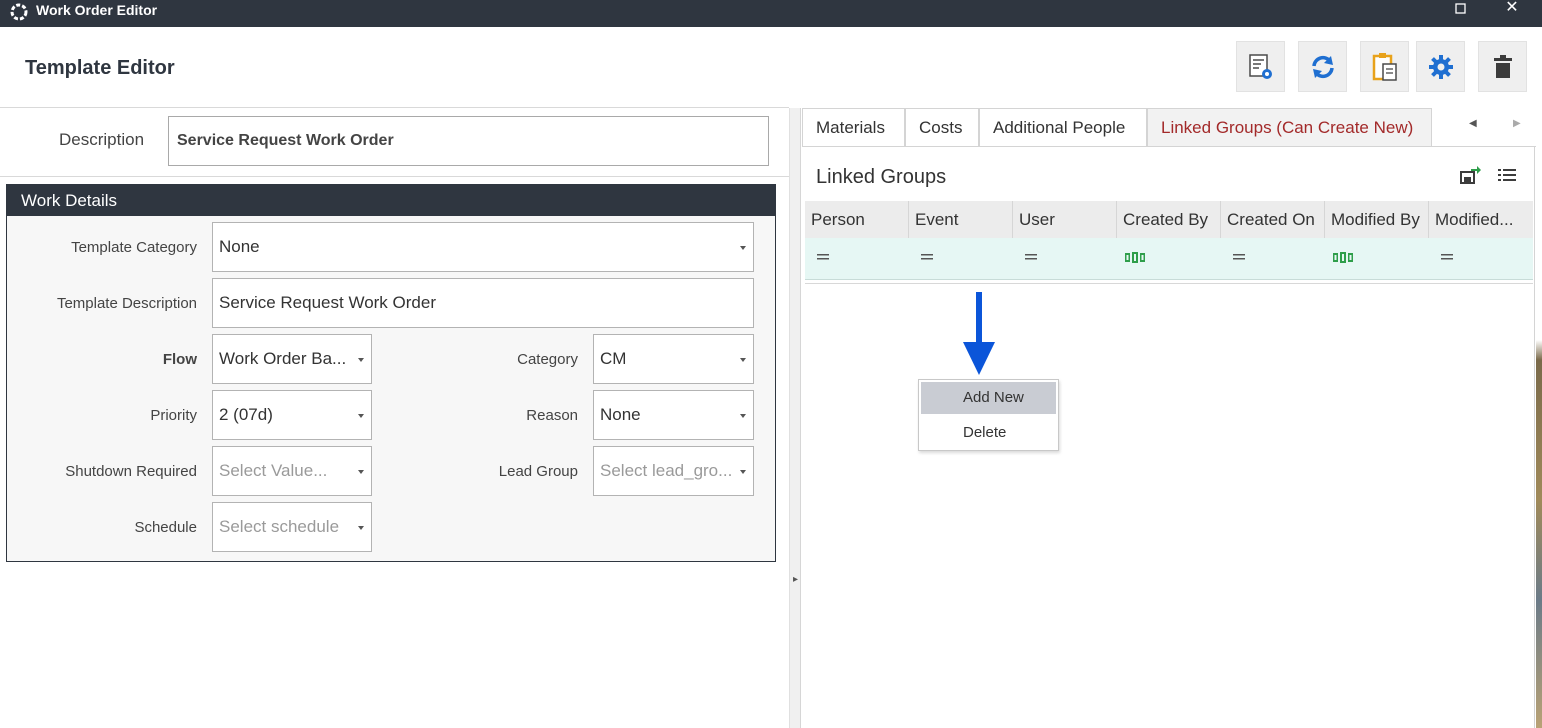 The width and height of the screenshot is (1542, 728). Describe the element at coordinates (97, 10) in the screenshot. I see `window-title: Work Order Editor` at that location.